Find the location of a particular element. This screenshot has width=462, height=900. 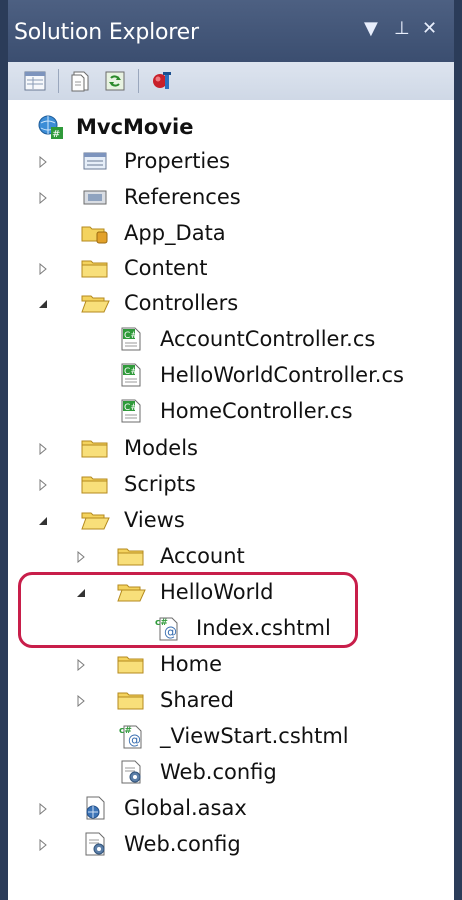

tree-item-scripts: Scripts is located at coordinates (231, 484).